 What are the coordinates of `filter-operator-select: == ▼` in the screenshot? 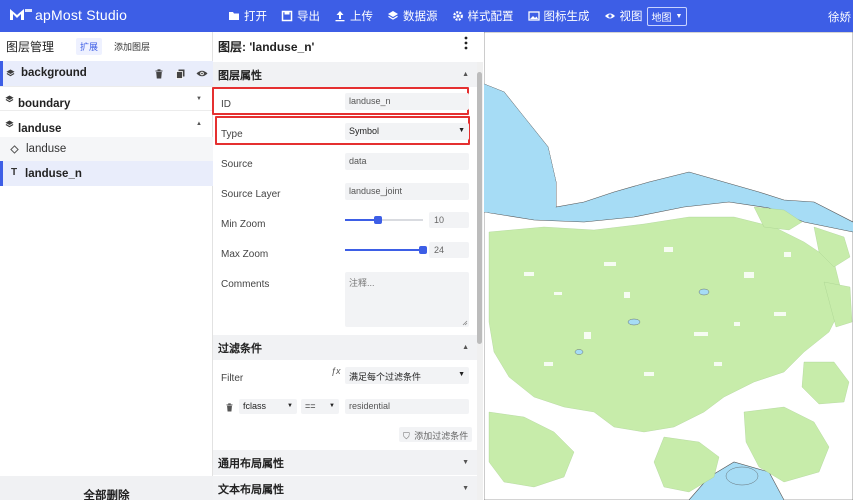 It's located at (320, 406).